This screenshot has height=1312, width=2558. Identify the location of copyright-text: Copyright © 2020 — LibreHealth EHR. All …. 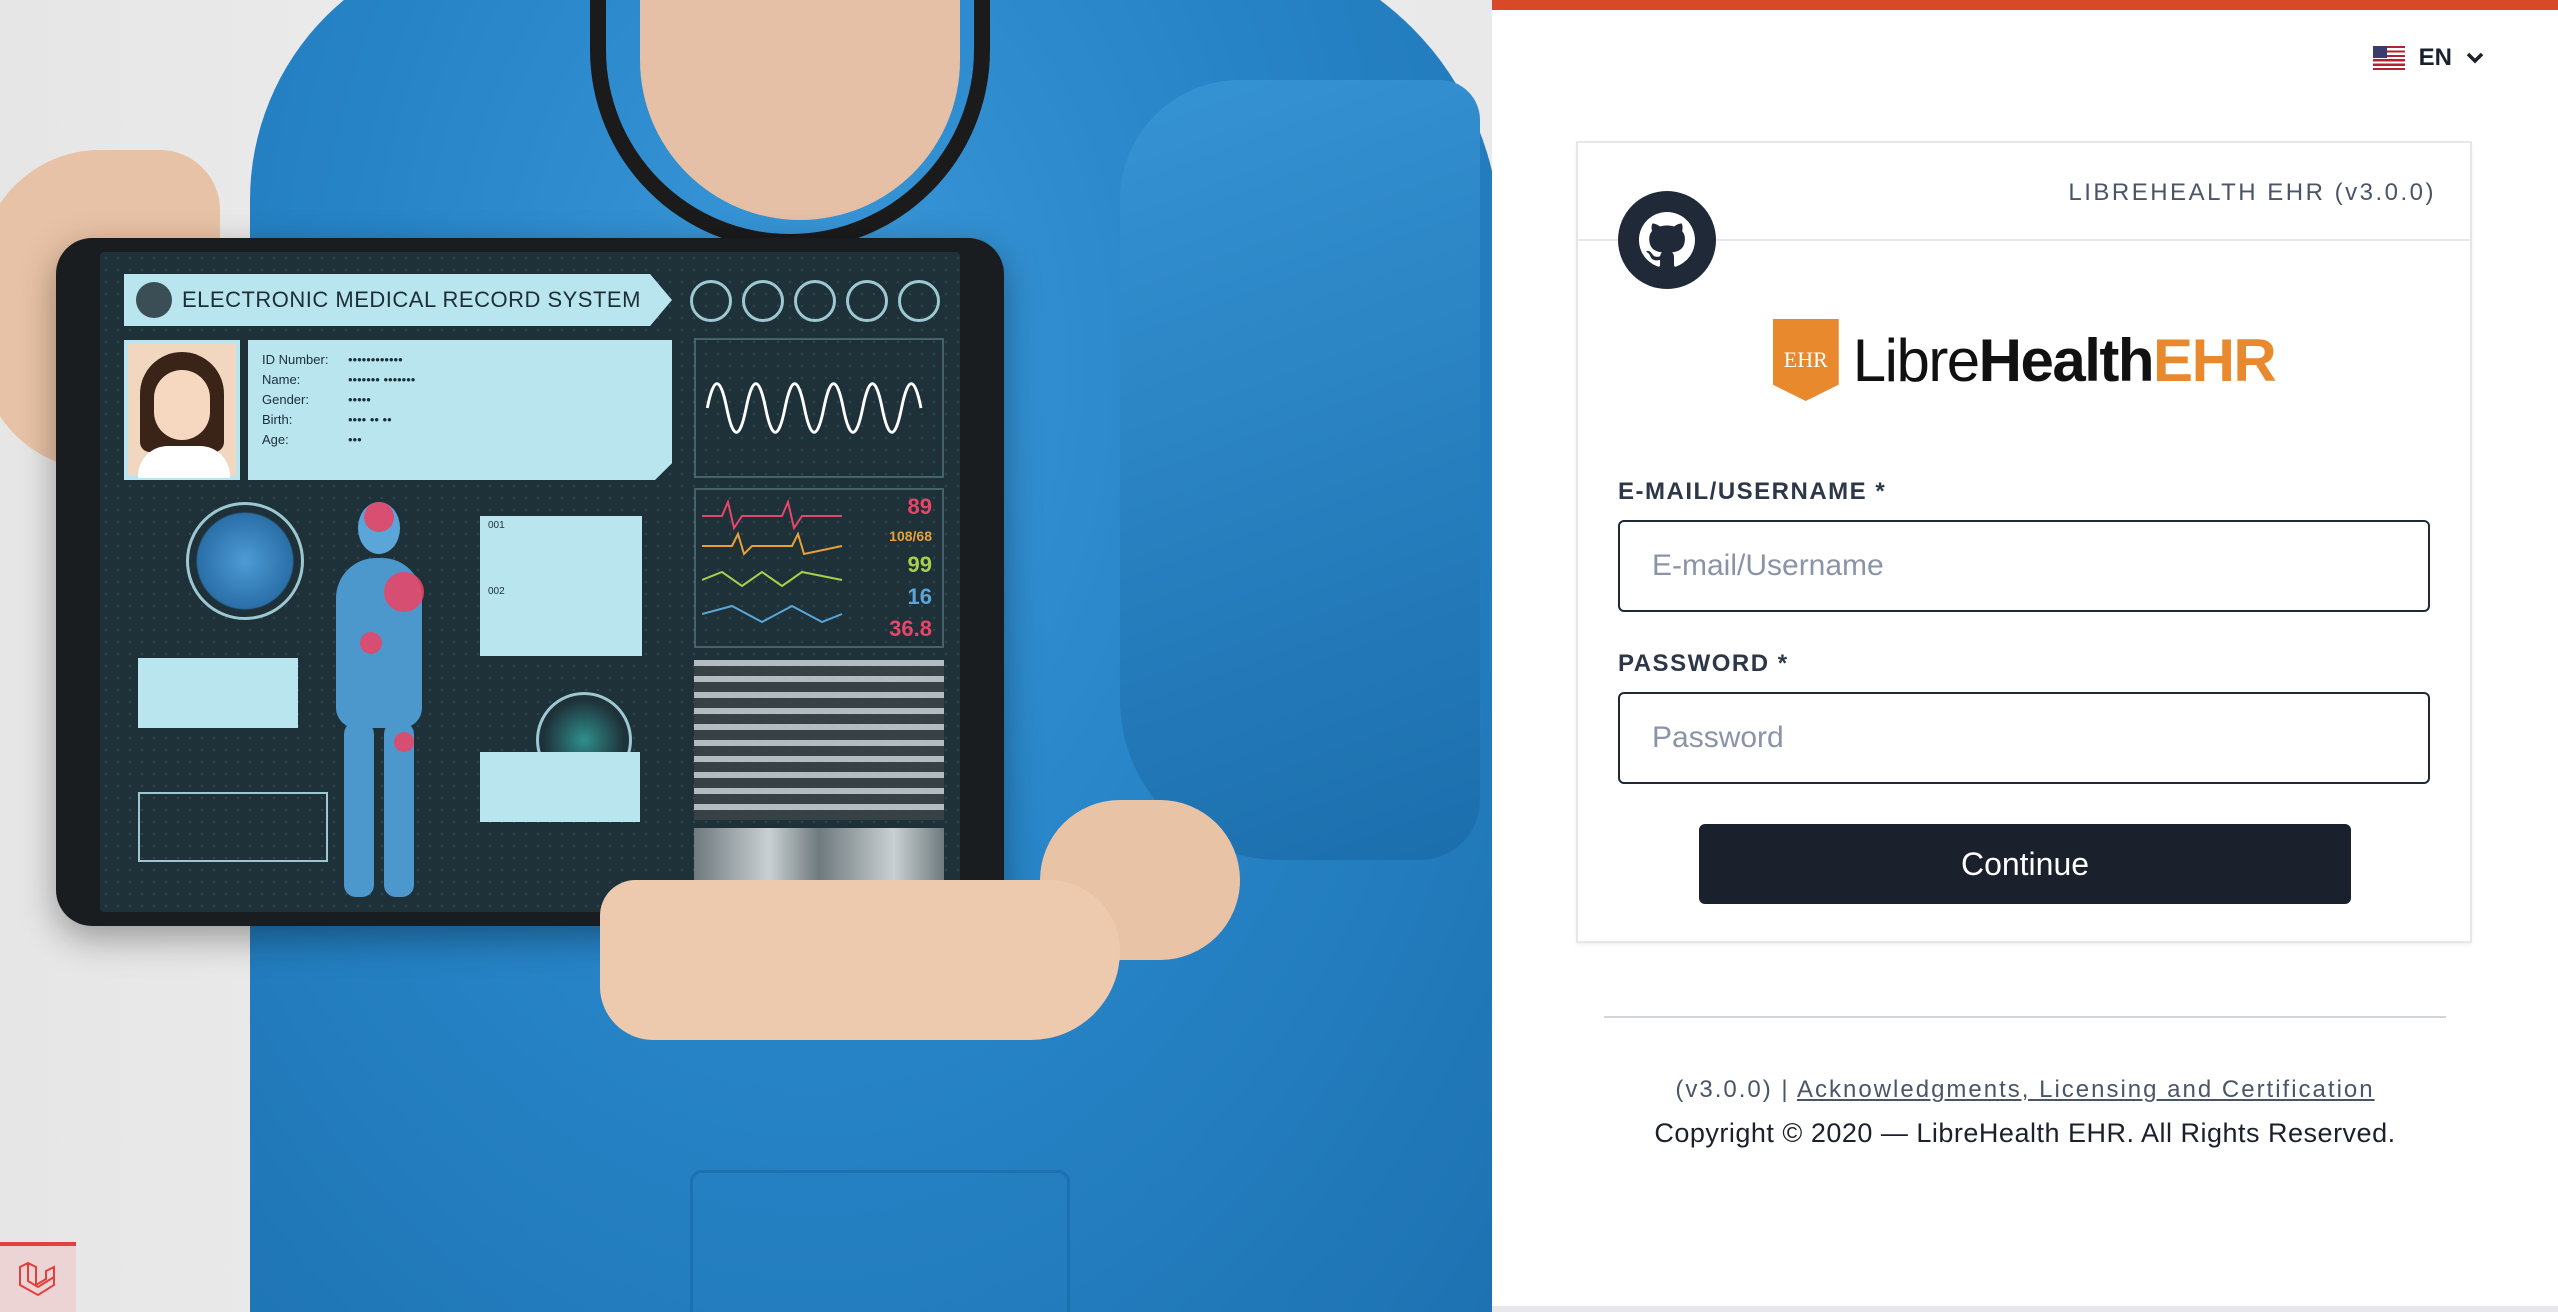
(2025, 1133).